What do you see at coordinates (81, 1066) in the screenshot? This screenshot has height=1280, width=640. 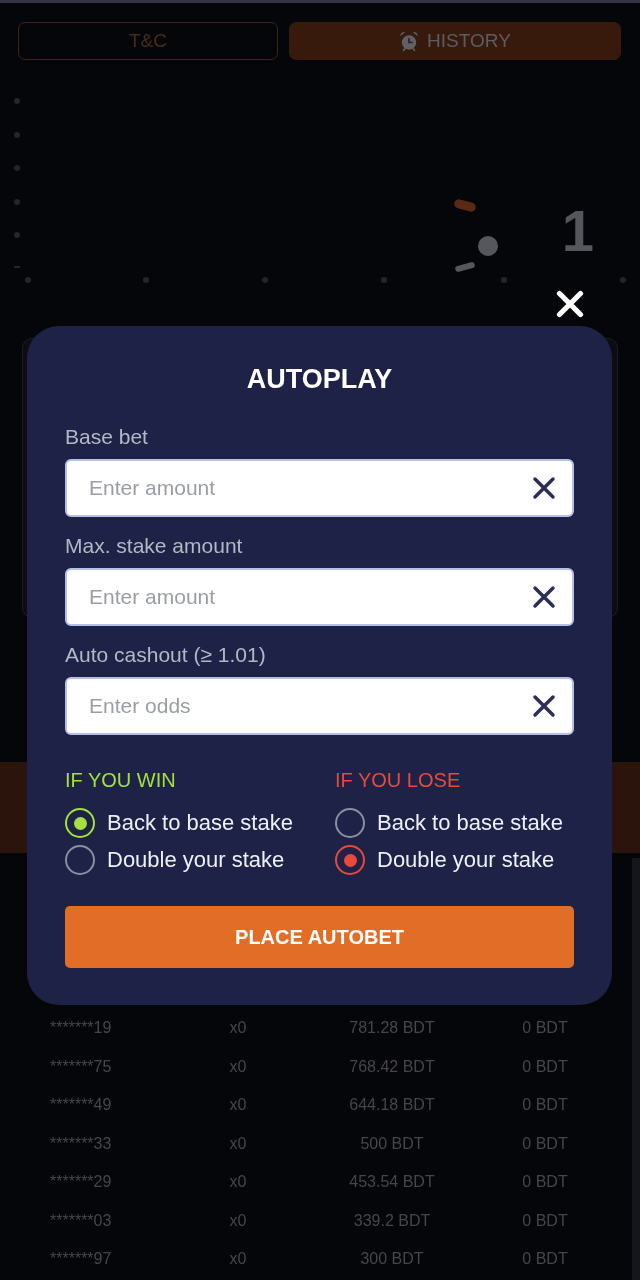 I see `table-cell: *******75` at bounding box center [81, 1066].